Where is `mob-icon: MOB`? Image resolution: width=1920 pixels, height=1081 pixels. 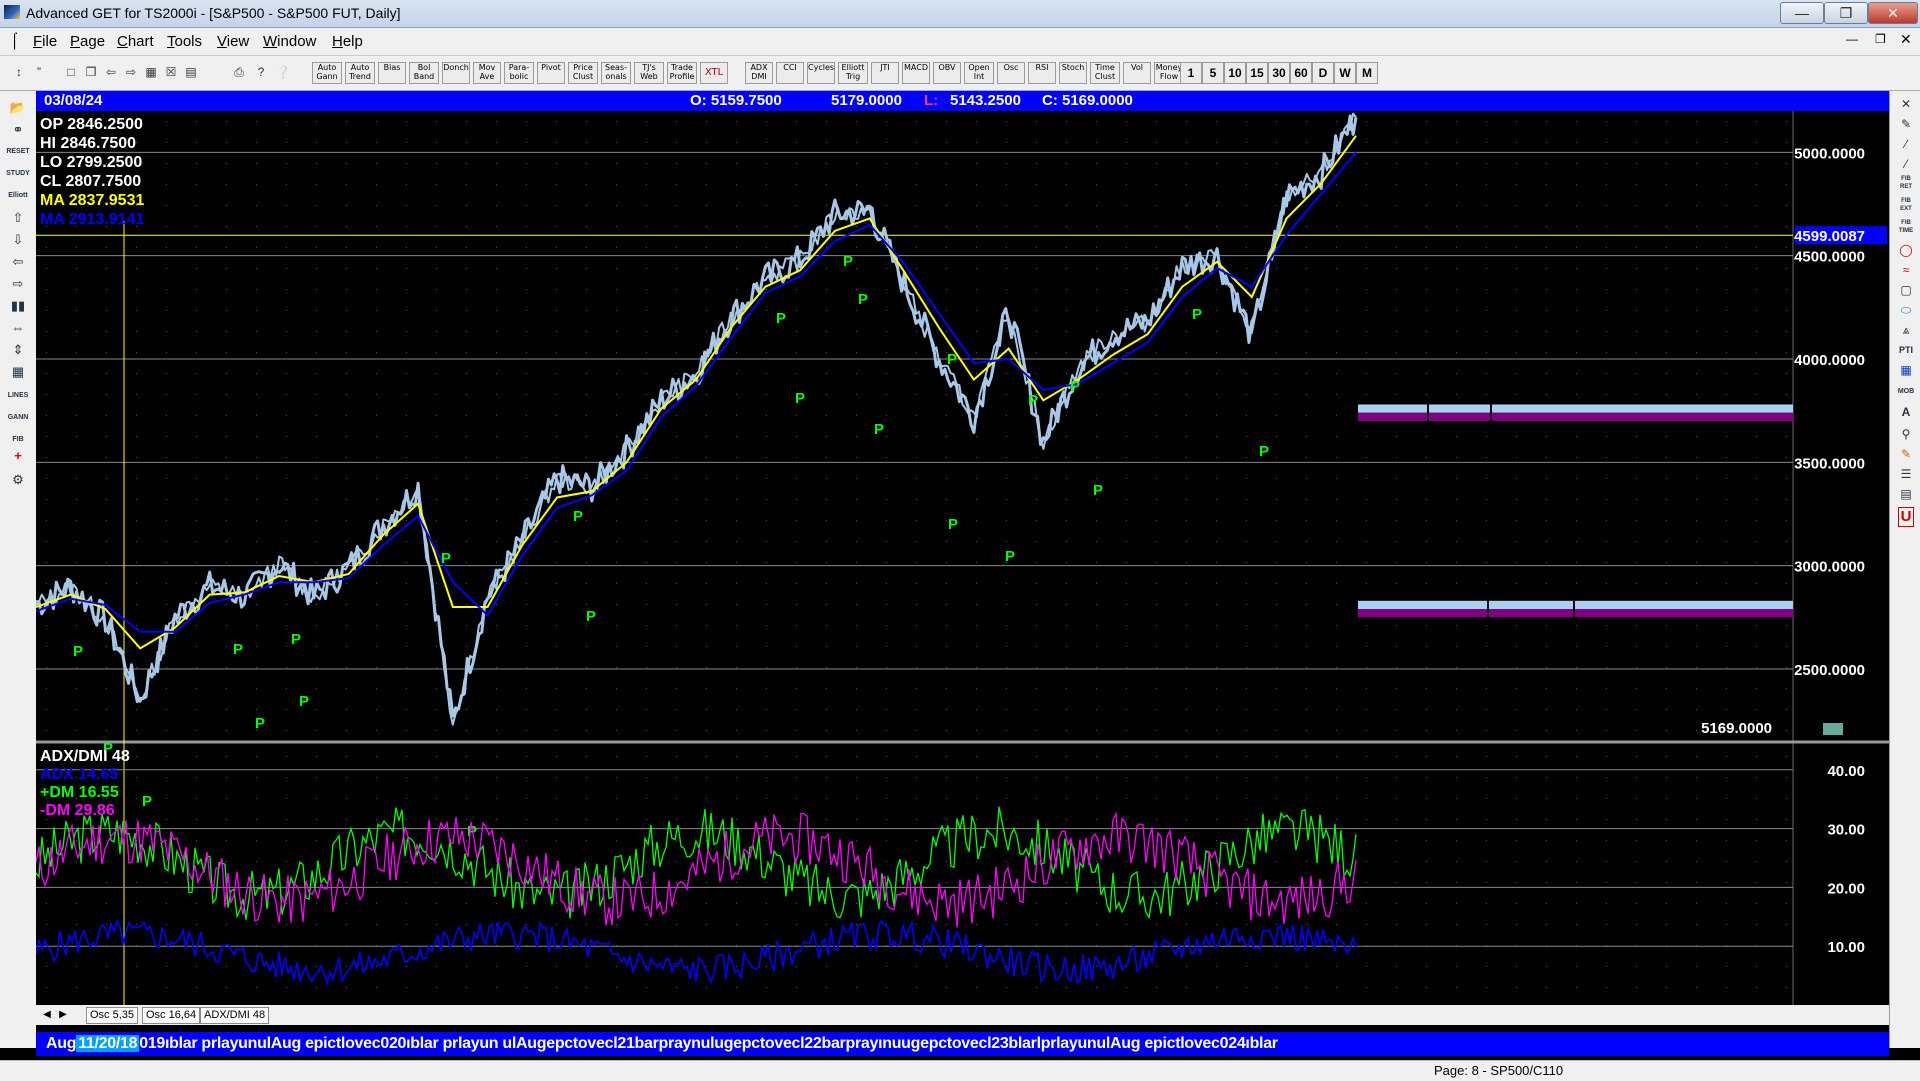
mob-icon: MOB is located at coordinates (1906, 392).